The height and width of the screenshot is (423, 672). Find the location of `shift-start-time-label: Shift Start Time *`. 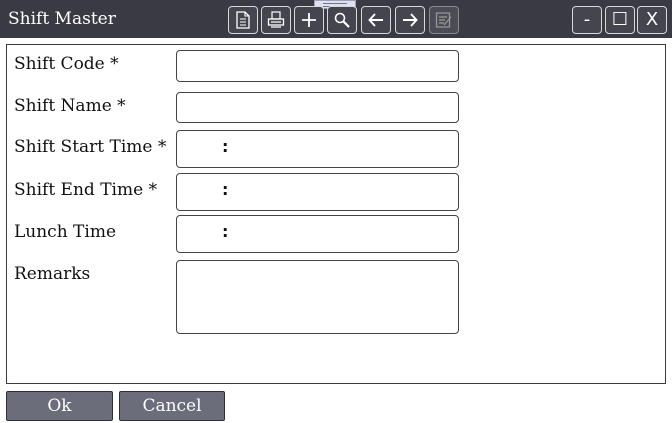

shift-start-time-label: Shift Start Time * is located at coordinates (90, 147).